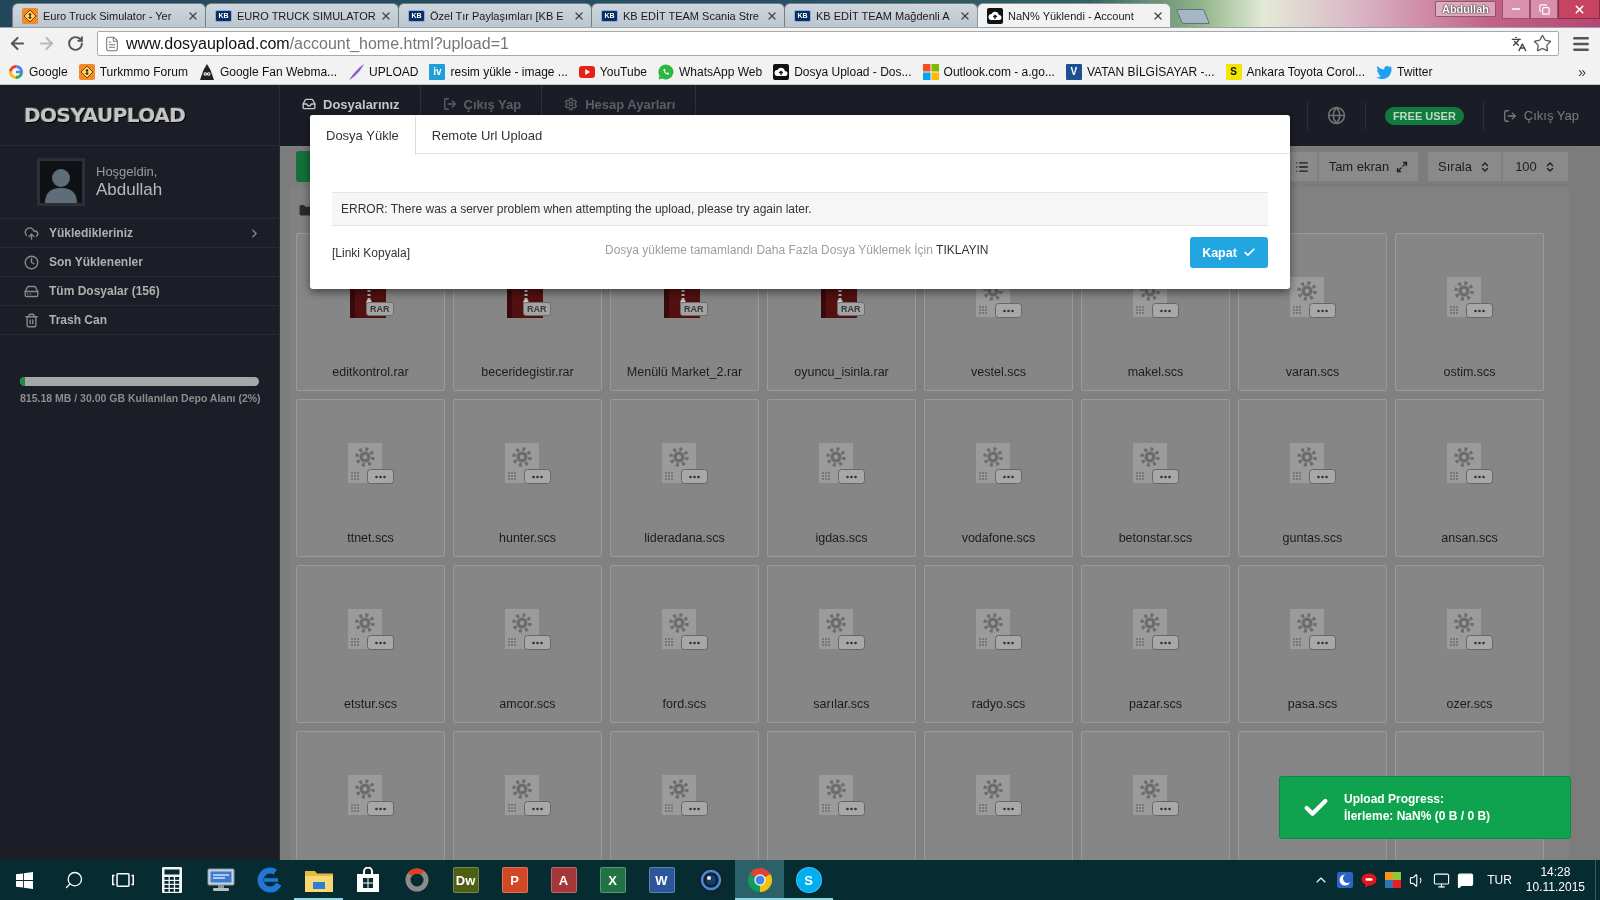 The image size is (1600, 900). I want to click on file-name: ostim.scs, so click(1469, 372).